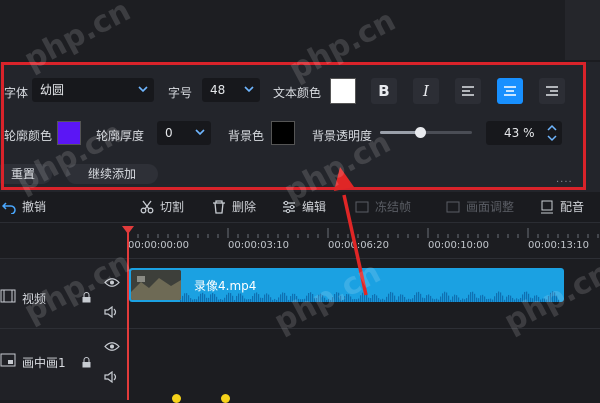 The image size is (600, 403). Describe the element at coordinates (342, 136) in the screenshot. I see `bg-opacity-label: 背景透明度` at that location.